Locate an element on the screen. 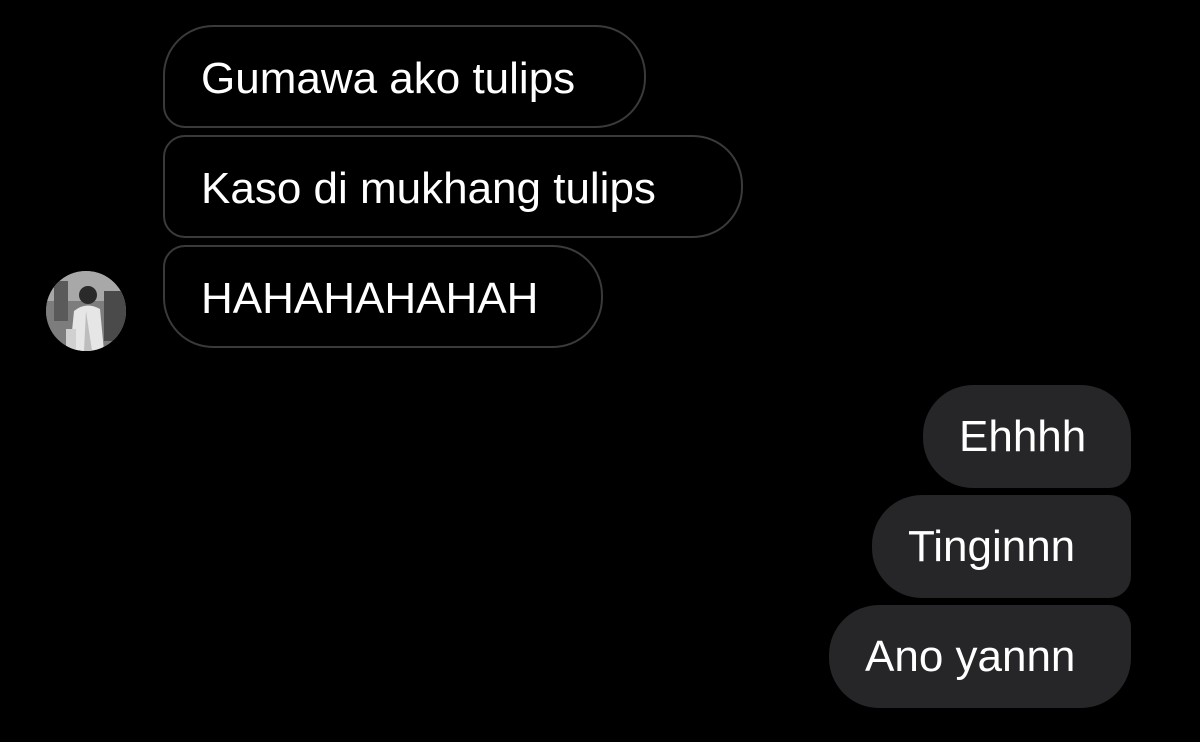  sent-message-bubble: Tinginnn is located at coordinates (1001, 546).